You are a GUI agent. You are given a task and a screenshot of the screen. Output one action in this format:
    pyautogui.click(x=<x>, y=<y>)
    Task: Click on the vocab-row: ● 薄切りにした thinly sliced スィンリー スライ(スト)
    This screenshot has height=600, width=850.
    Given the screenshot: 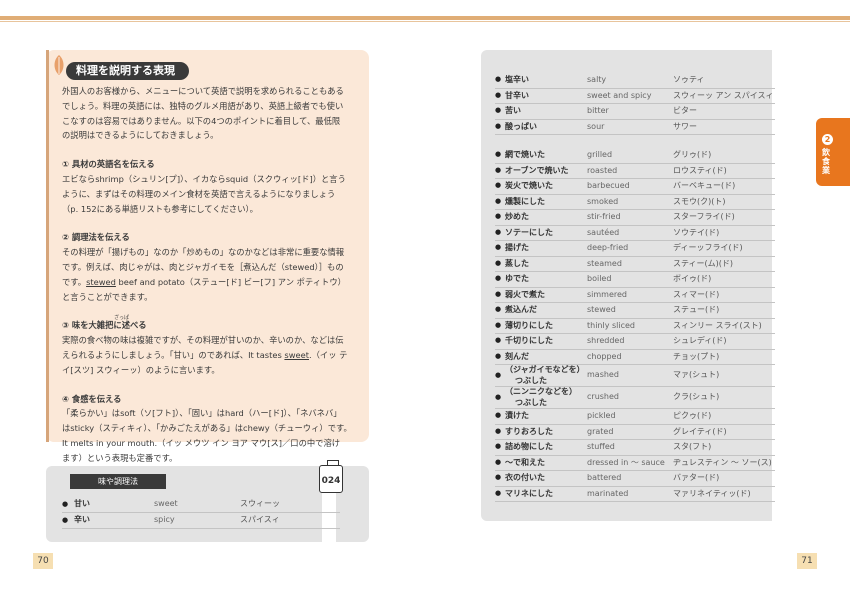 What is the action you would take?
    pyautogui.click(x=635, y=326)
    